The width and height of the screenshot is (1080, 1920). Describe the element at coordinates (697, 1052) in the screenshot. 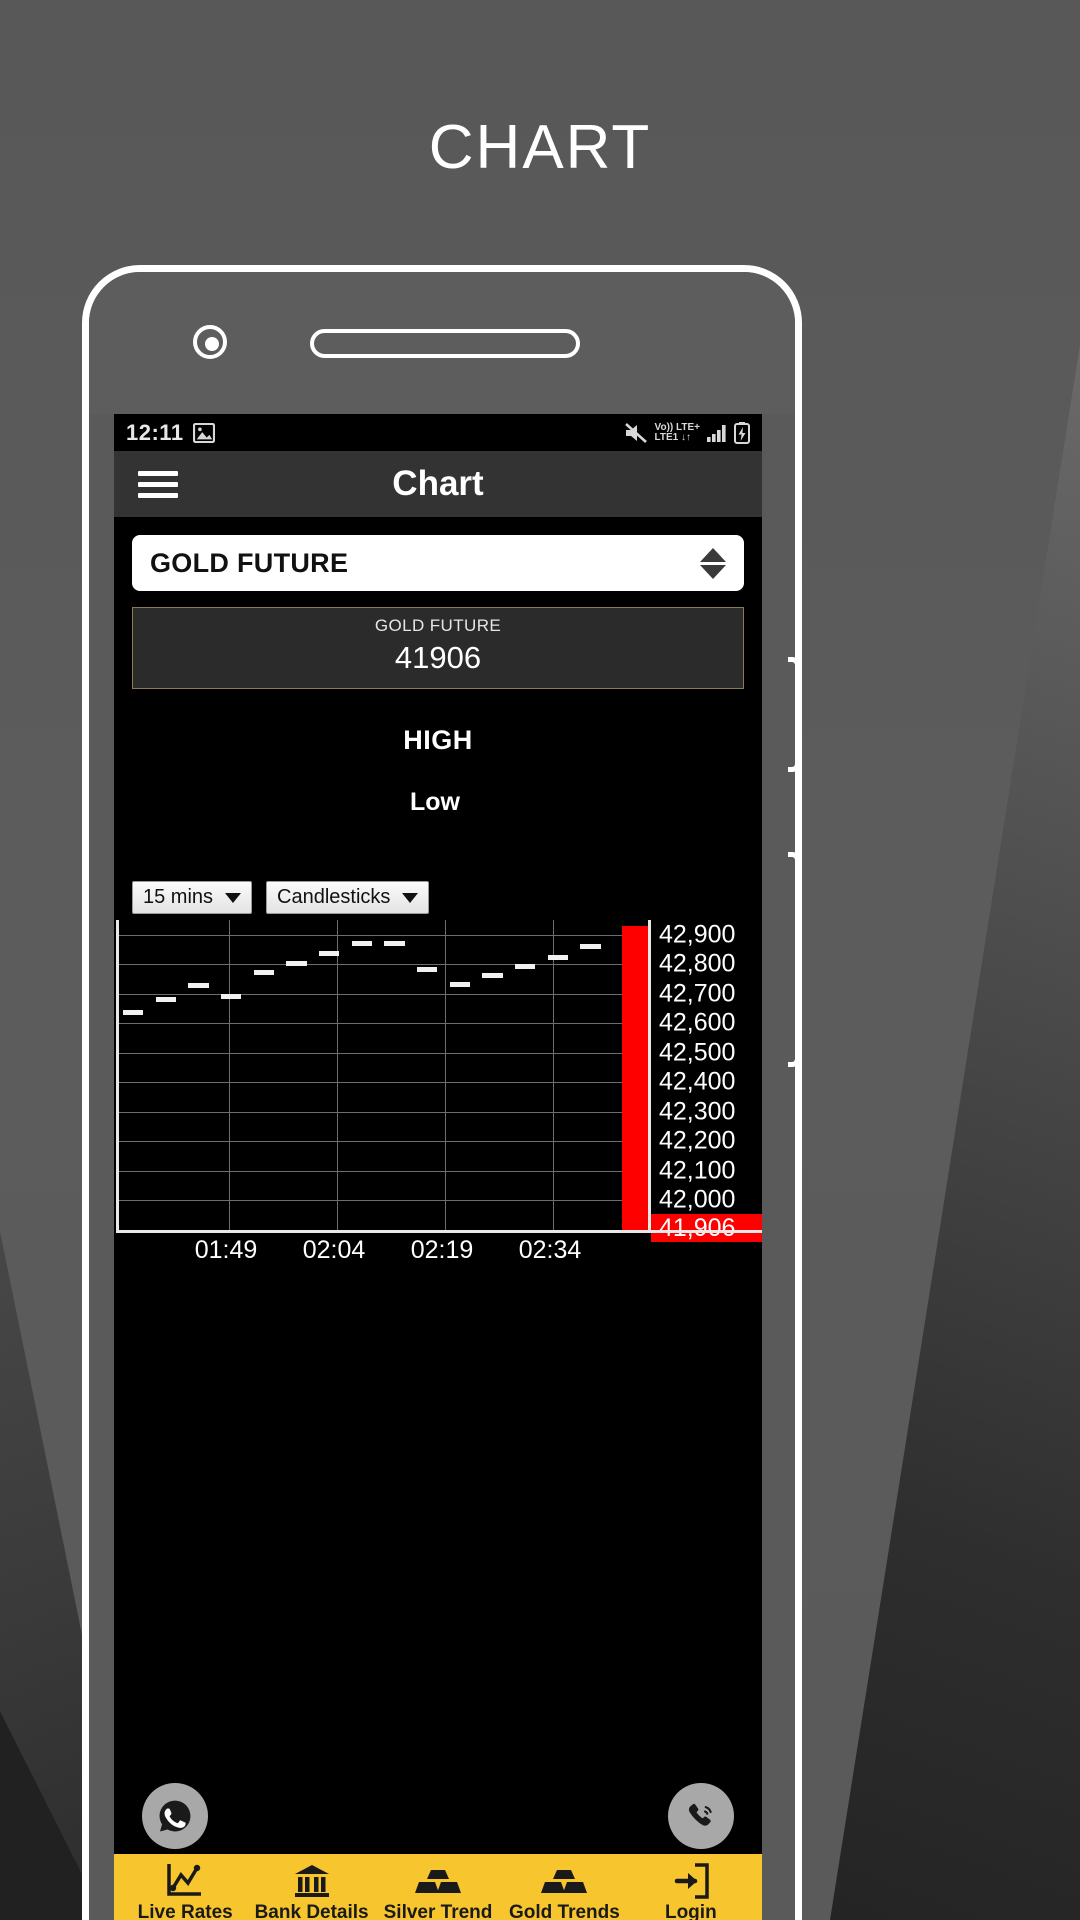

I see `chart-y-tick-label: 42,500` at that location.